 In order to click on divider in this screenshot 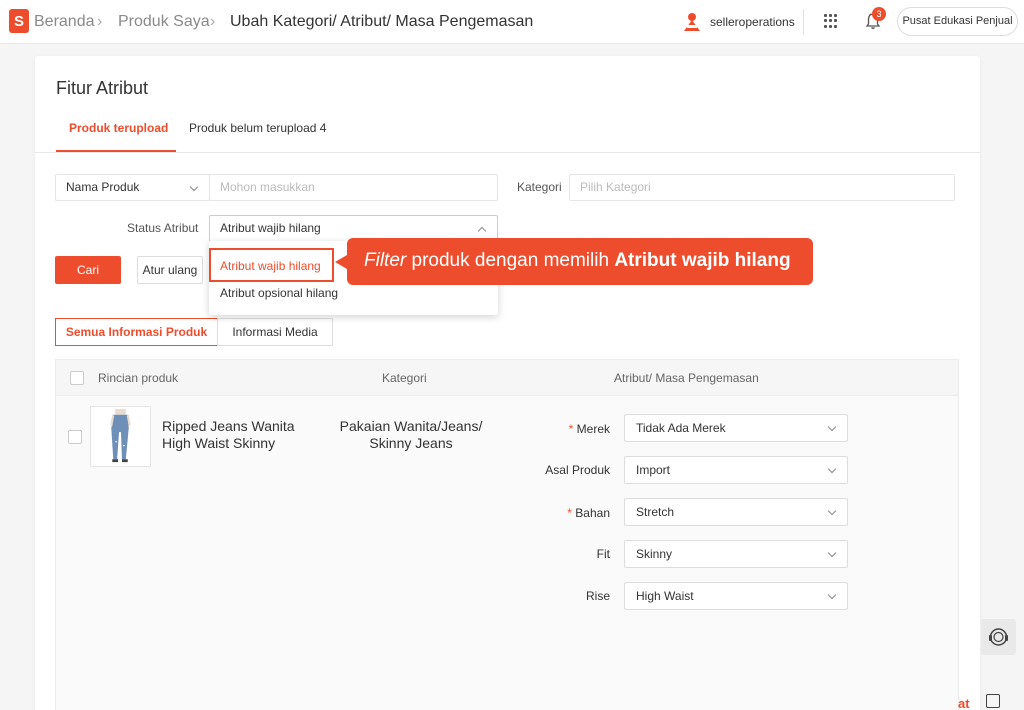, I will do `click(803, 22)`.